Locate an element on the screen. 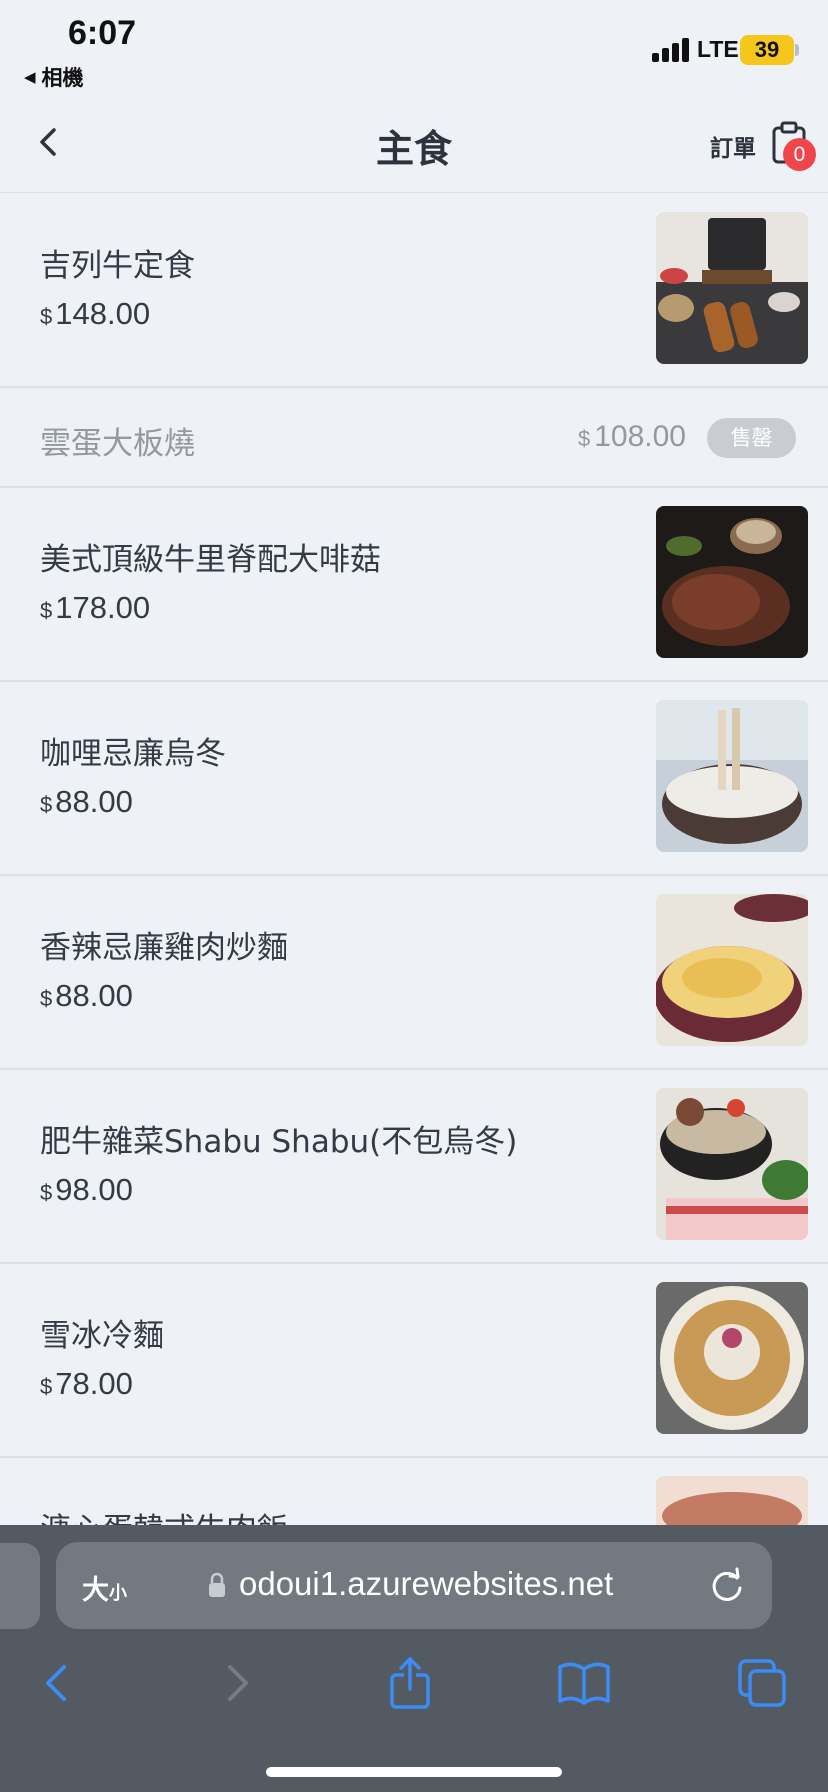  page-header: 主食 訂單 0 is located at coordinates (414, 144).